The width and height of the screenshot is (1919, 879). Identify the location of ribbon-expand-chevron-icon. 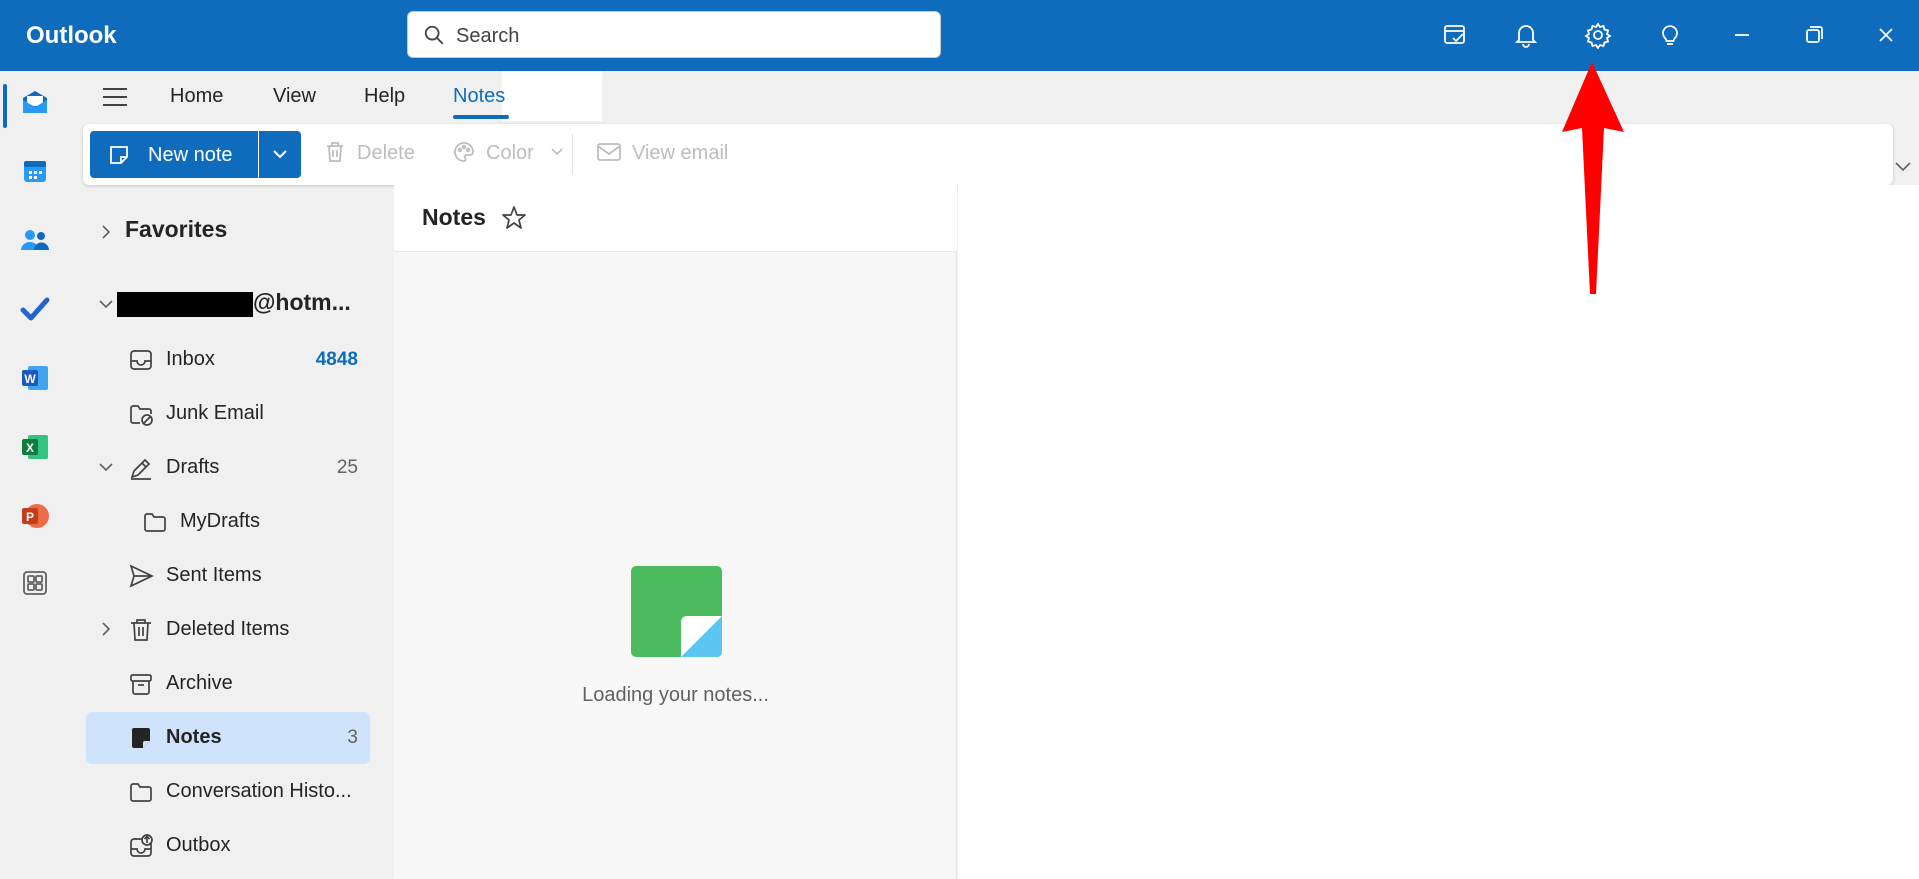
(1903, 166).